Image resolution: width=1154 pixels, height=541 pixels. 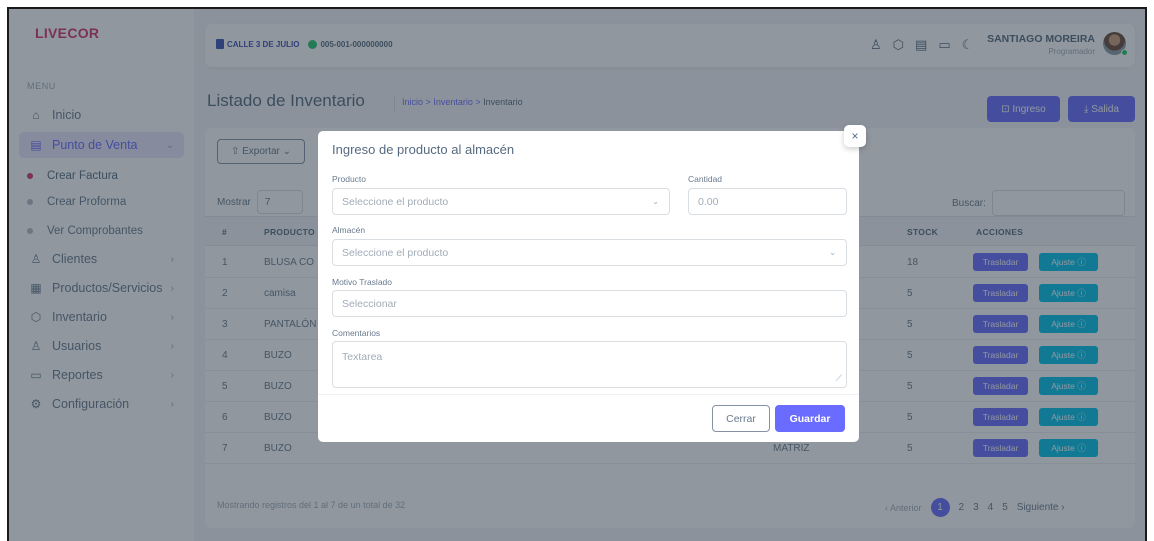 What do you see at coordinates (362, 282) in the screenshot?
I see `motivo-label: Motivo Traslado` at bounding box center [362, 282].